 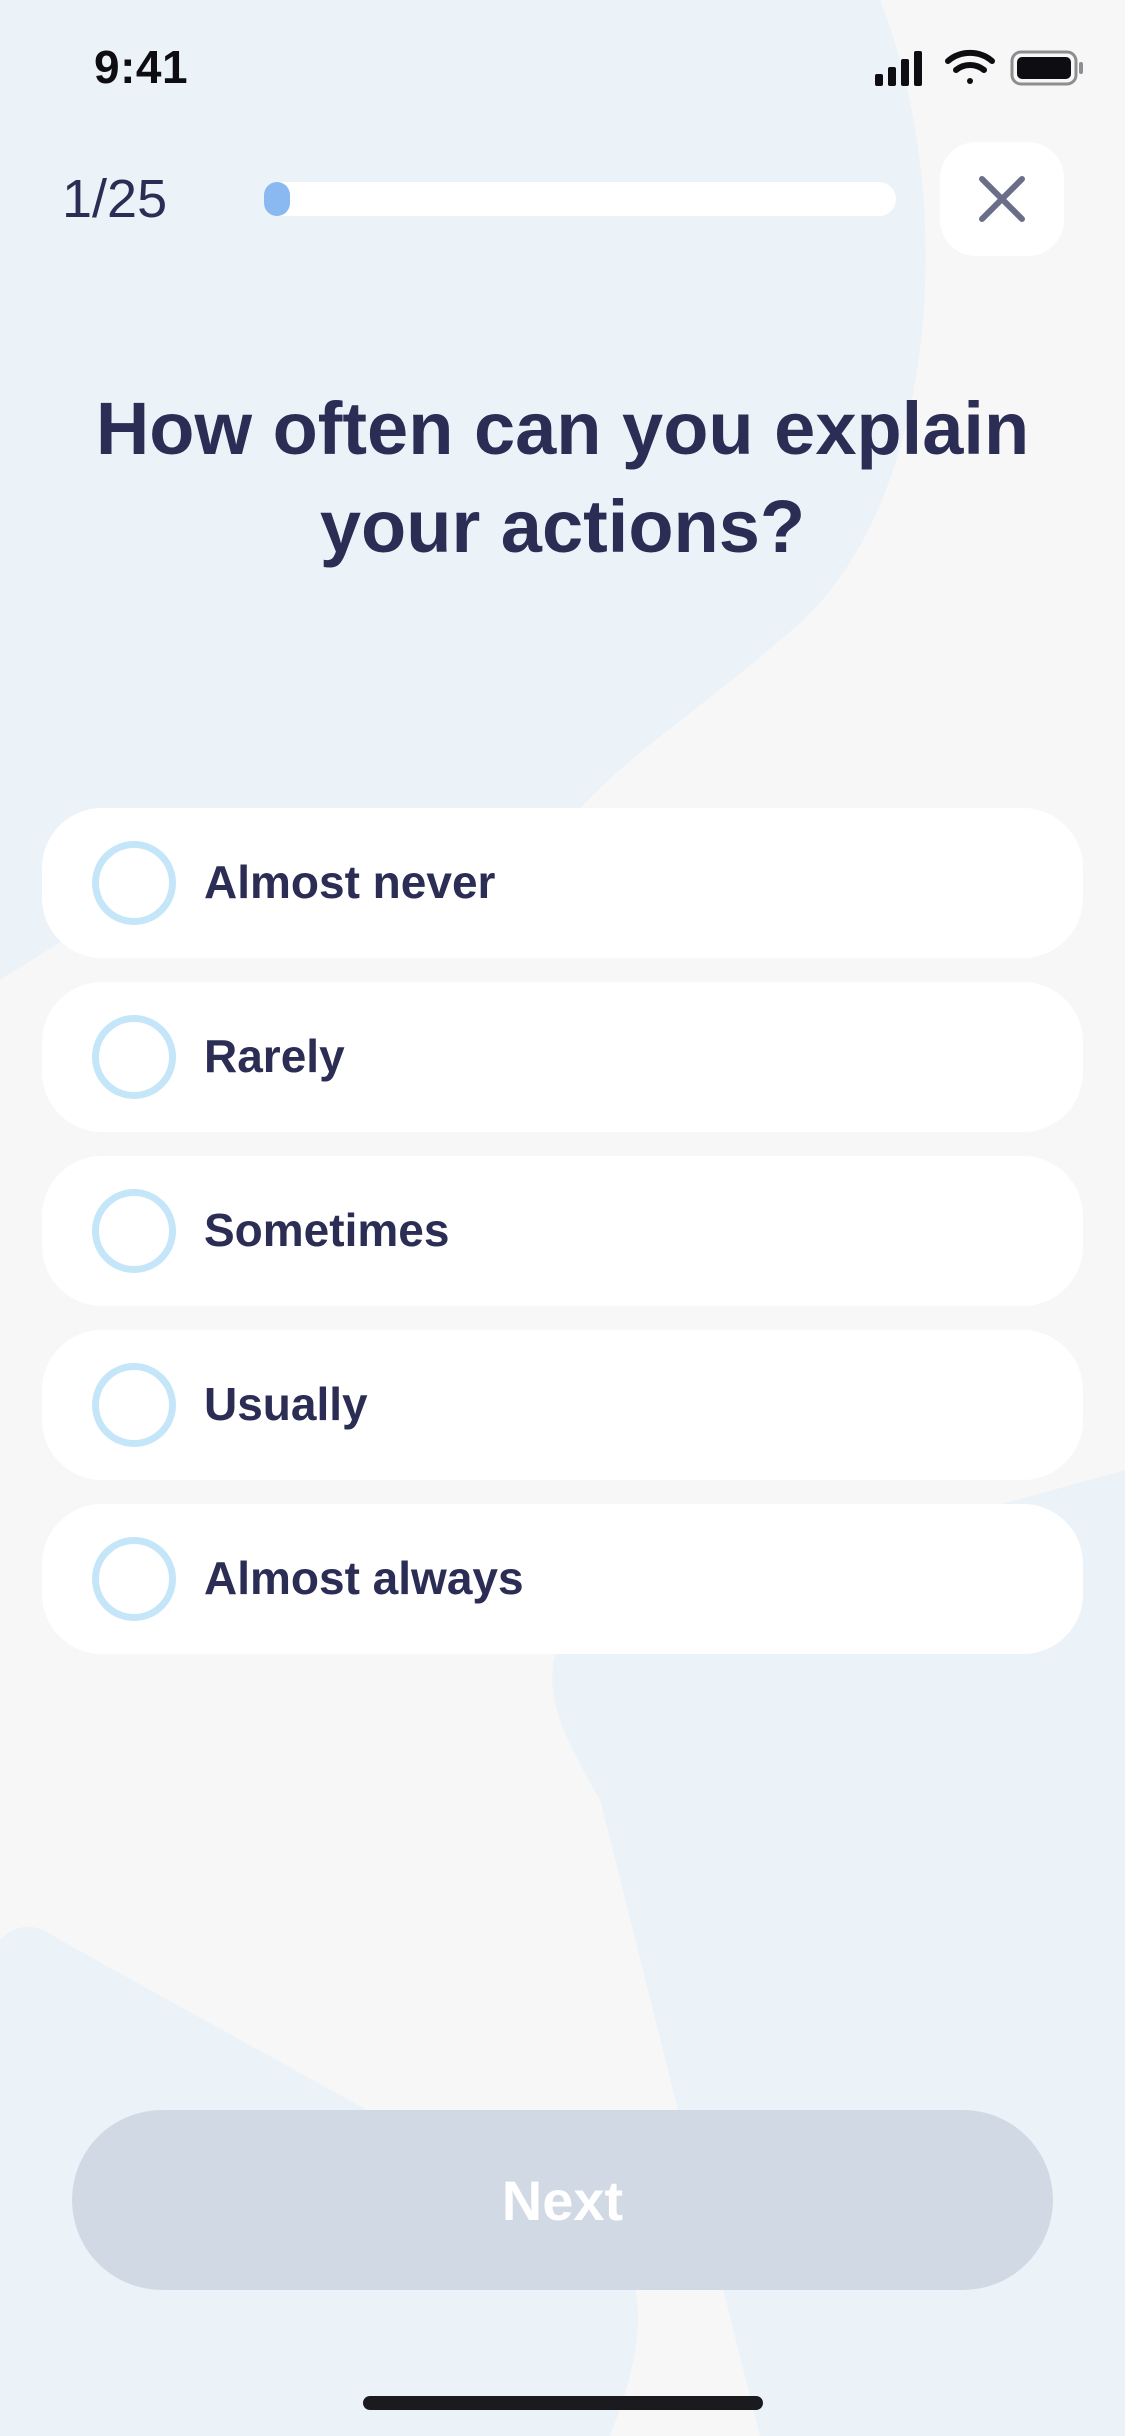 What do you see at coordinates (274, 1056) in the screenshot?
I see `option-label: Rarely` at bounding box center [274, 1056].